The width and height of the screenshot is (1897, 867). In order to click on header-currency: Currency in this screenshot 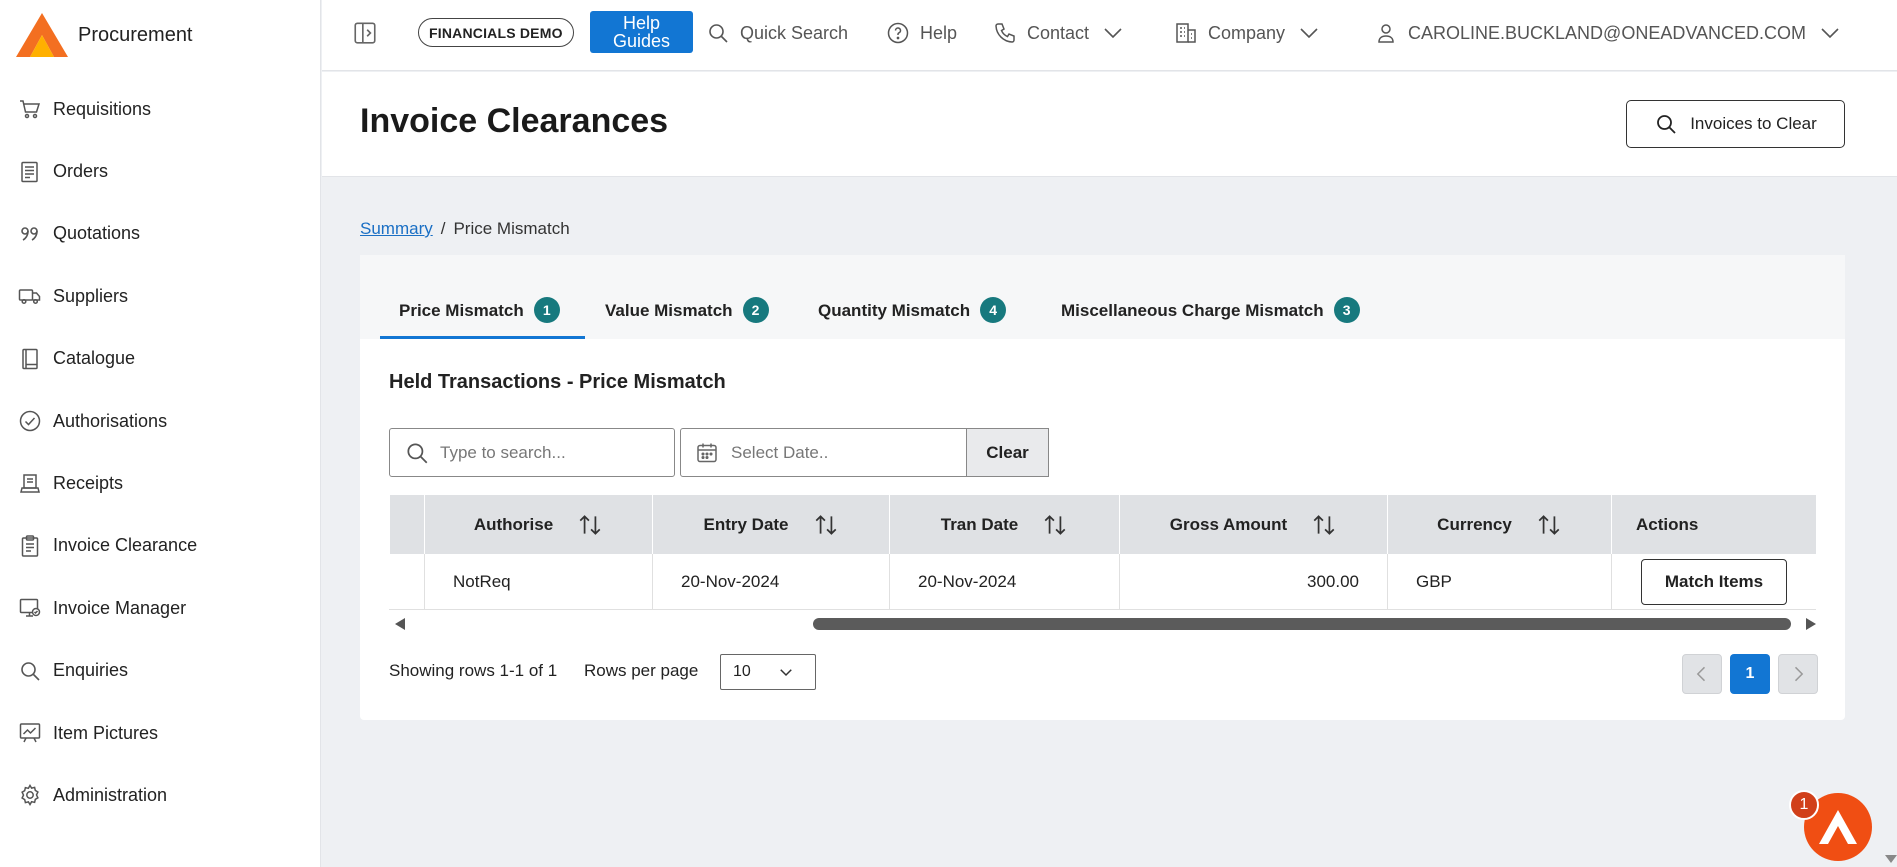, I will do `click(1499, 524)`.